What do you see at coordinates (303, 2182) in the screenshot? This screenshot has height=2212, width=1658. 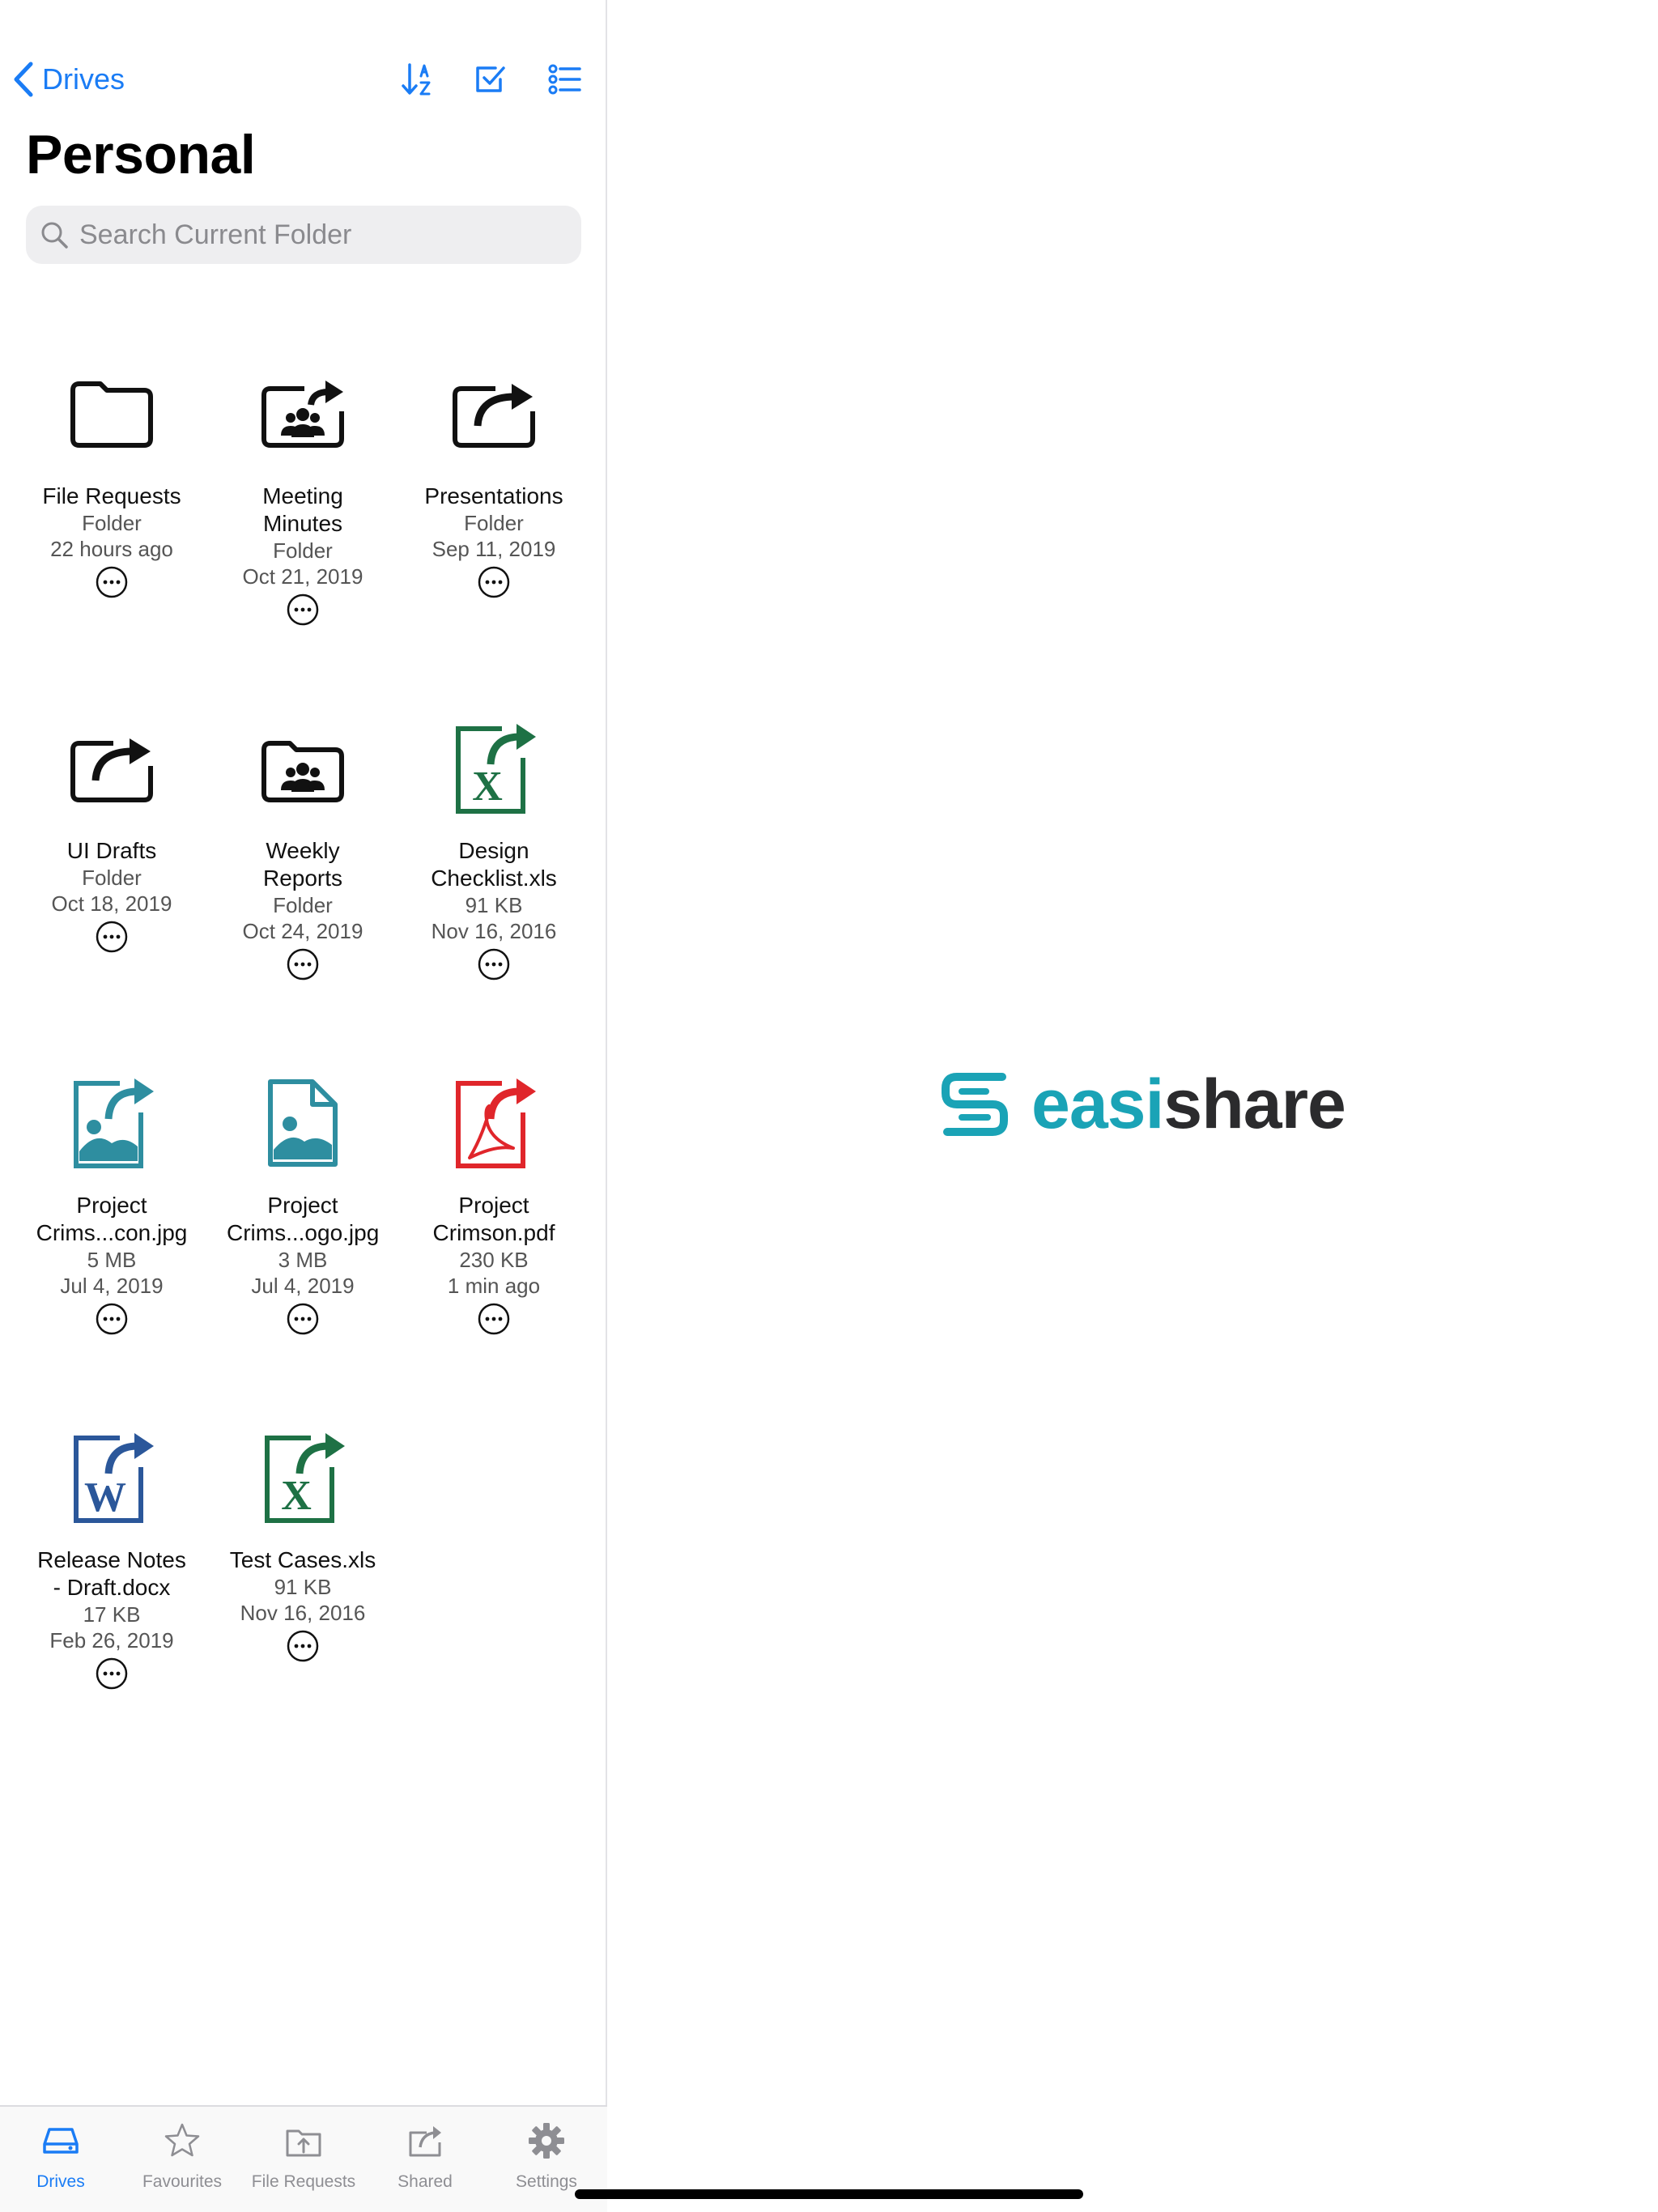 I see `tab-label: File Requests` at bounding box center [303, 2182].